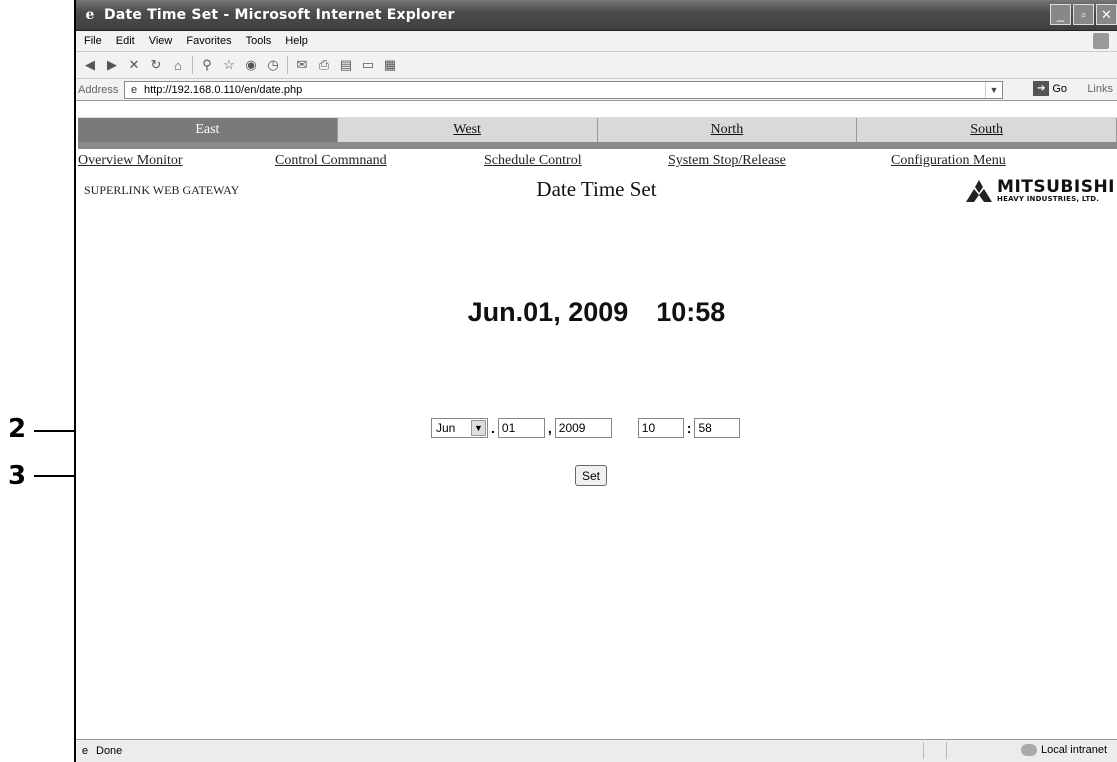  I want to click on page-icon: e, so click(134, 90).